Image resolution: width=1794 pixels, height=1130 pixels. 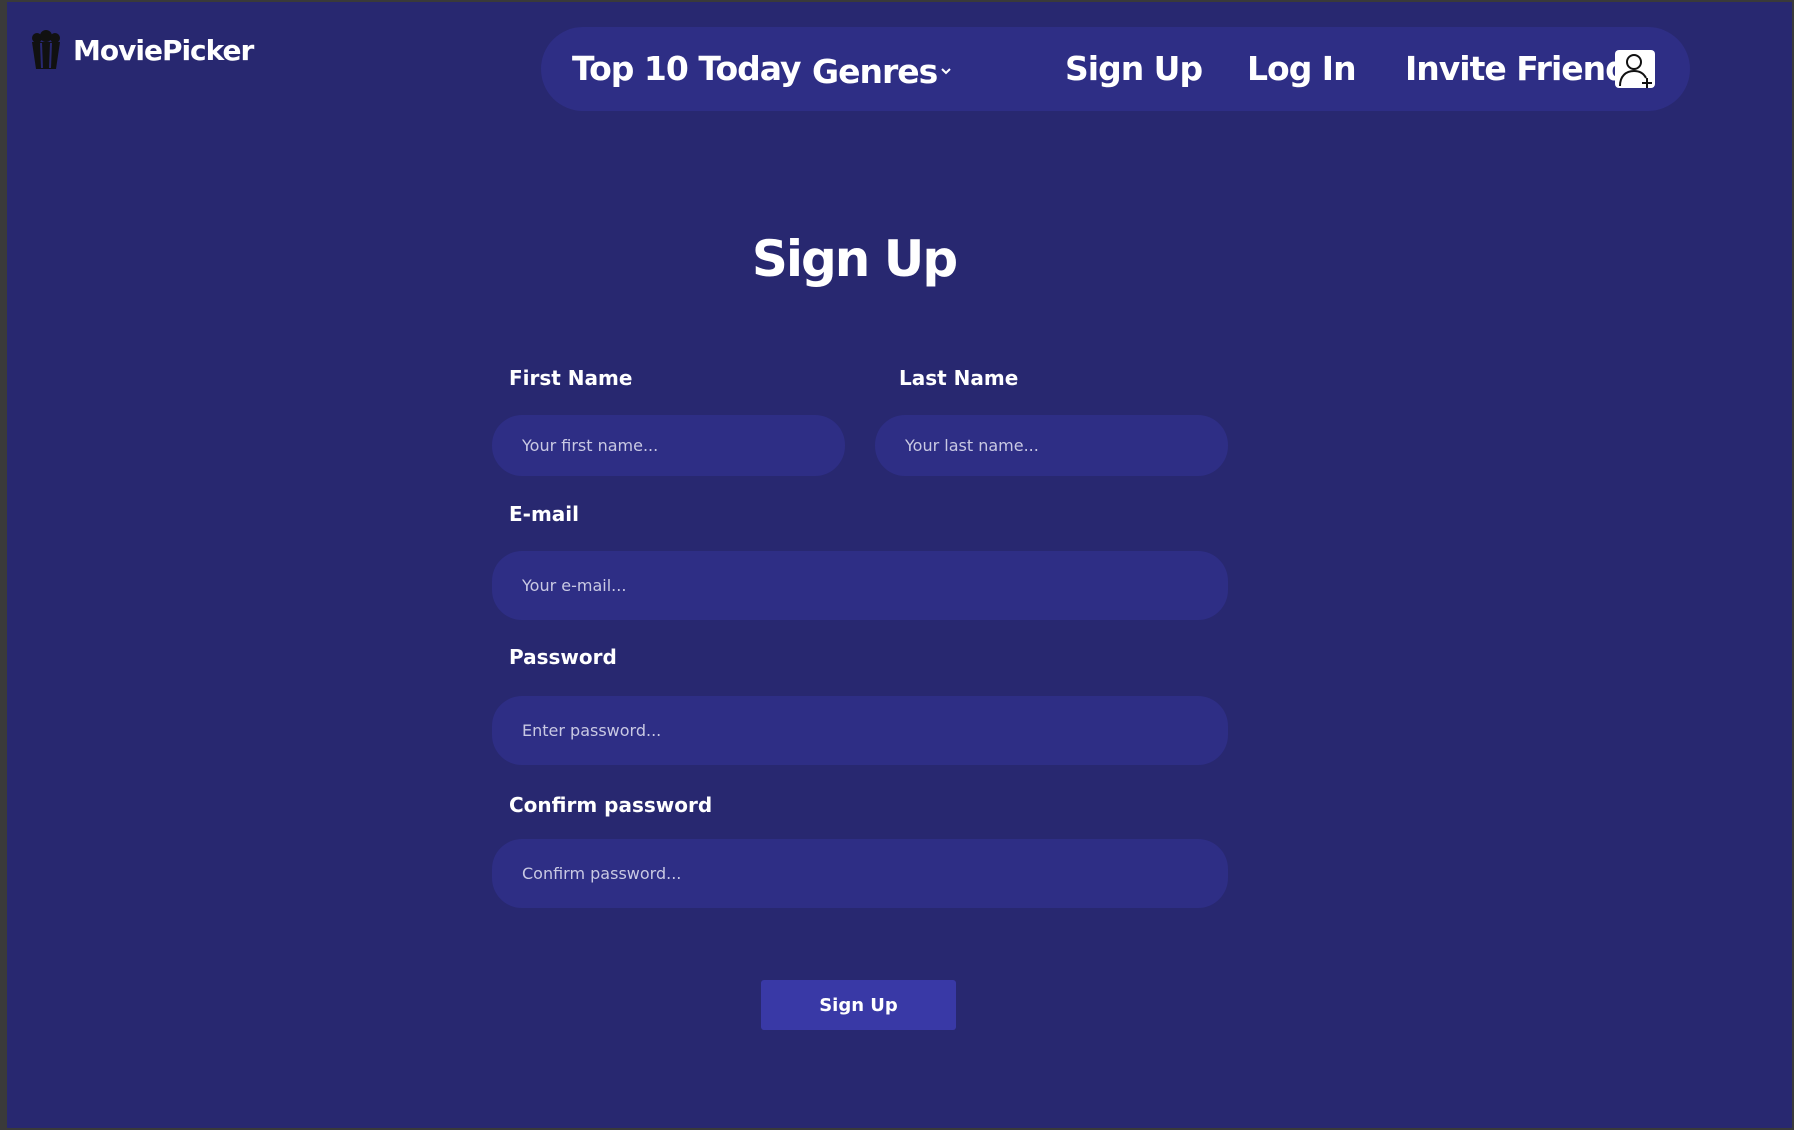 I want to click on confirm-password-input, so click(x=860, y=873).